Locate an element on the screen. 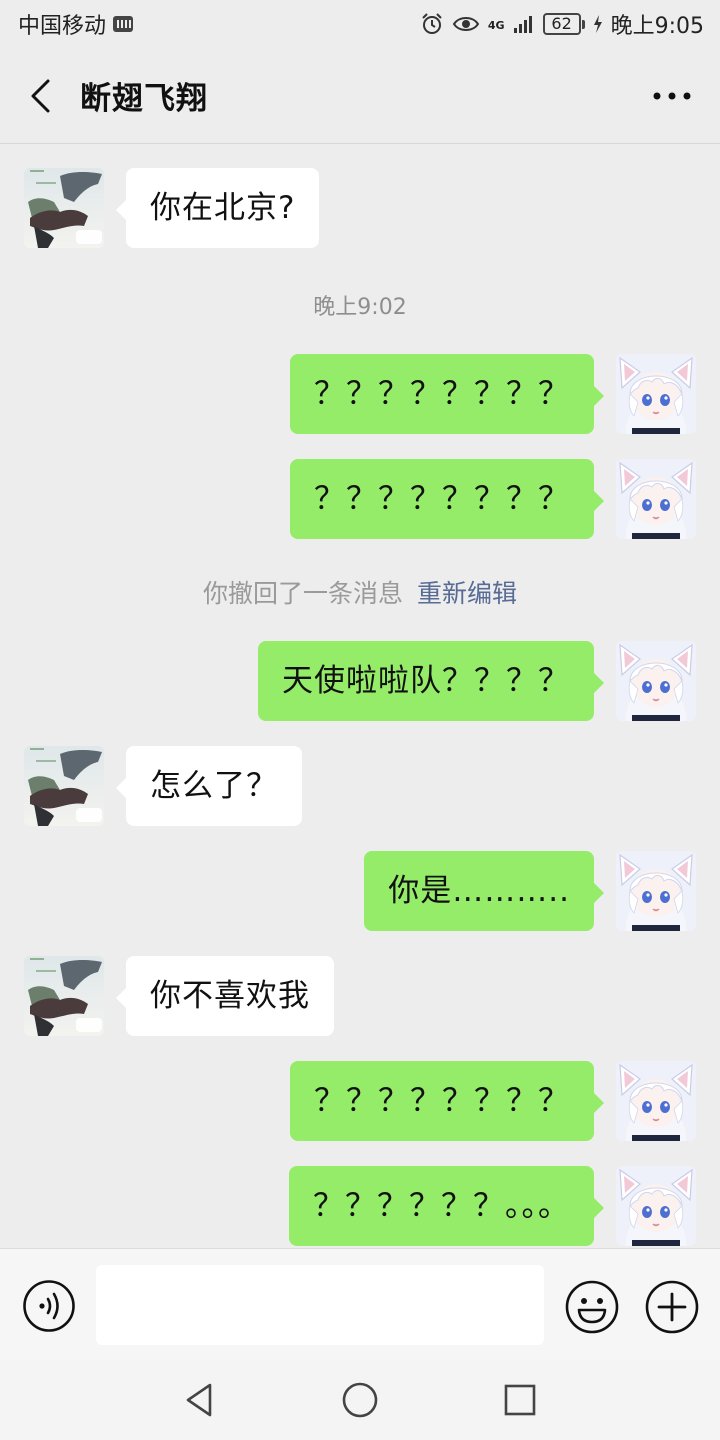 Image resolution: width=720 pixels, height=1440 pixels. voice-icon is located at coordinates (49, 1306).